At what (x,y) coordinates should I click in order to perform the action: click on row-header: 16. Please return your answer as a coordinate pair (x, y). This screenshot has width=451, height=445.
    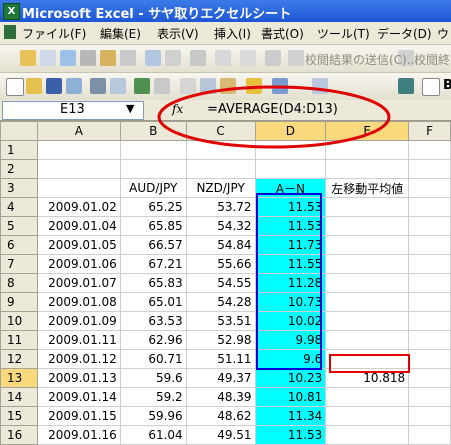
    Looking at the image, I should click on (19, 435).